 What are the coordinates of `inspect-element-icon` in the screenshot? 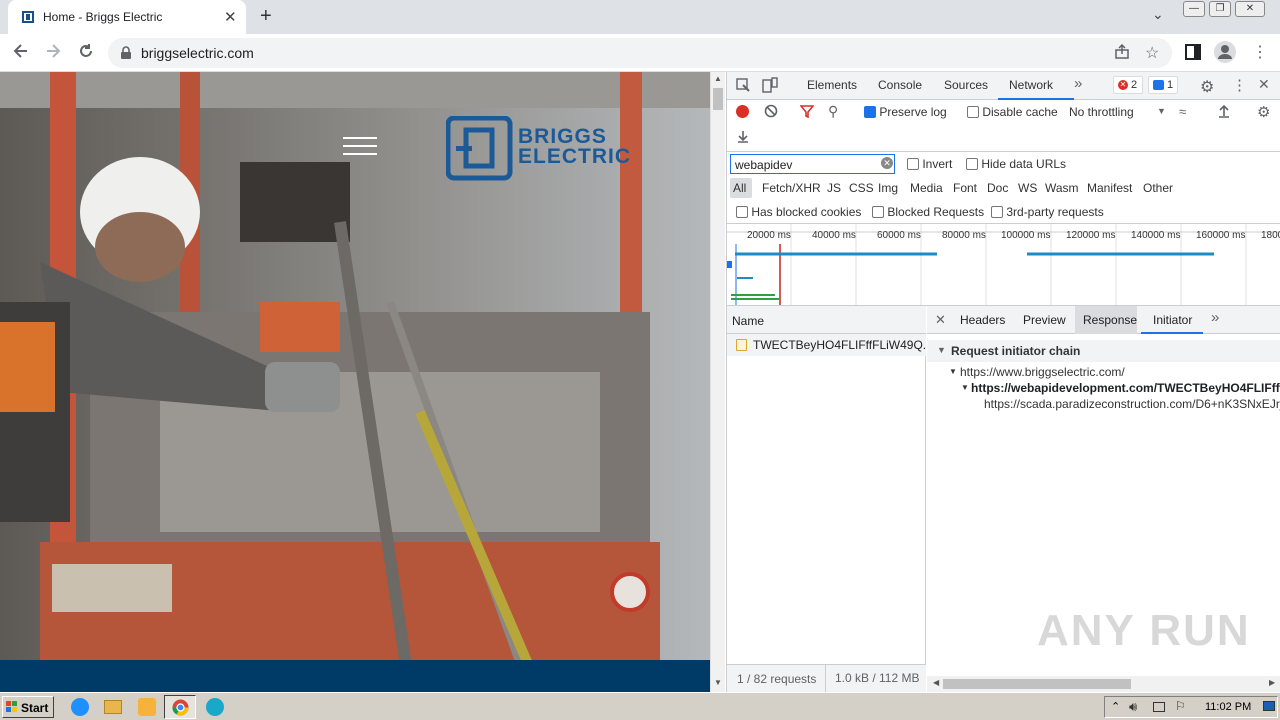 It's located at (743, 85).